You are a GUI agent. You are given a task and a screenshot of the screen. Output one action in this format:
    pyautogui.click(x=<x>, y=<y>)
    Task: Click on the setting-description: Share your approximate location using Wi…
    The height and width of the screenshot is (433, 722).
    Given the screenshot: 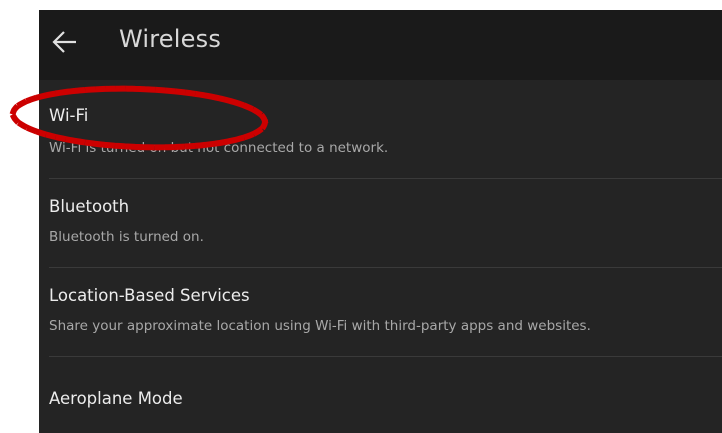 What is the action you would take?
    pyautogui.click(x=320, y=326)
    